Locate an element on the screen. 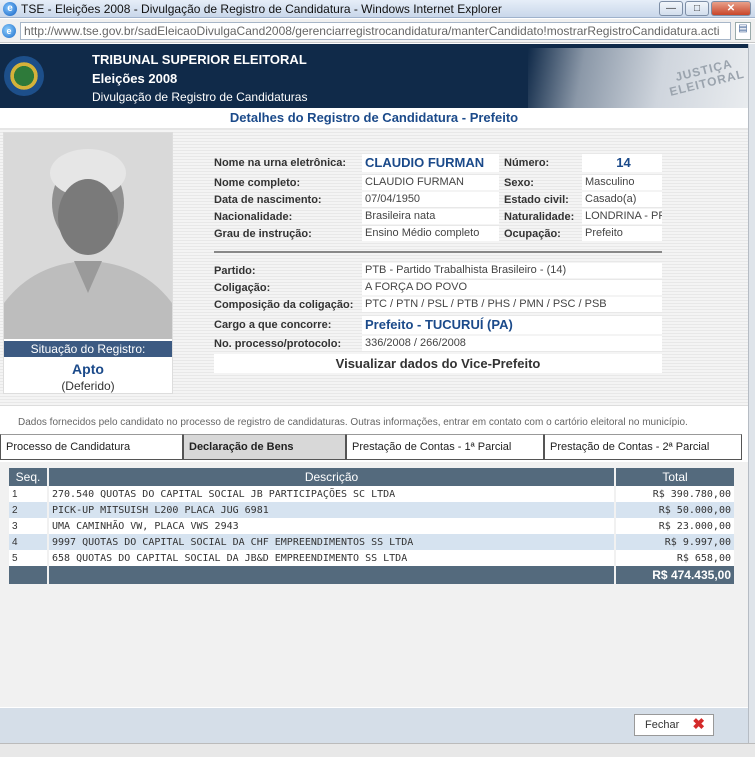  window-right-edge is located at coordinates (751, 400).